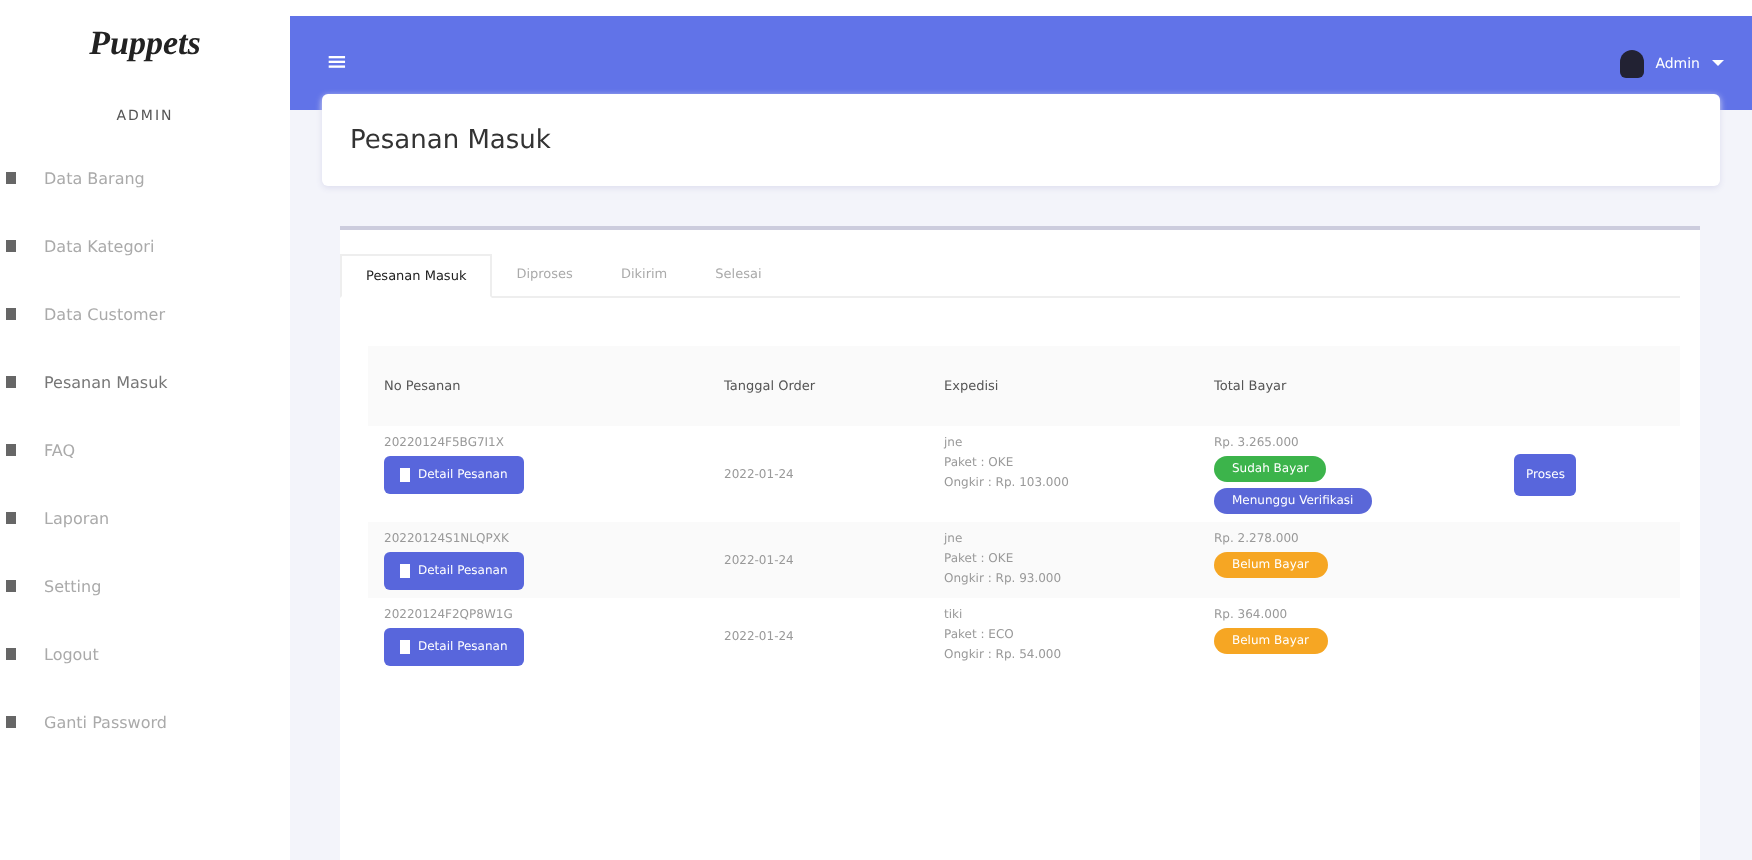 Image resolution: width=1752 pixels, height=860 pixels. I want to click on page-title: Pesanan Masuk, so click(450, 140).